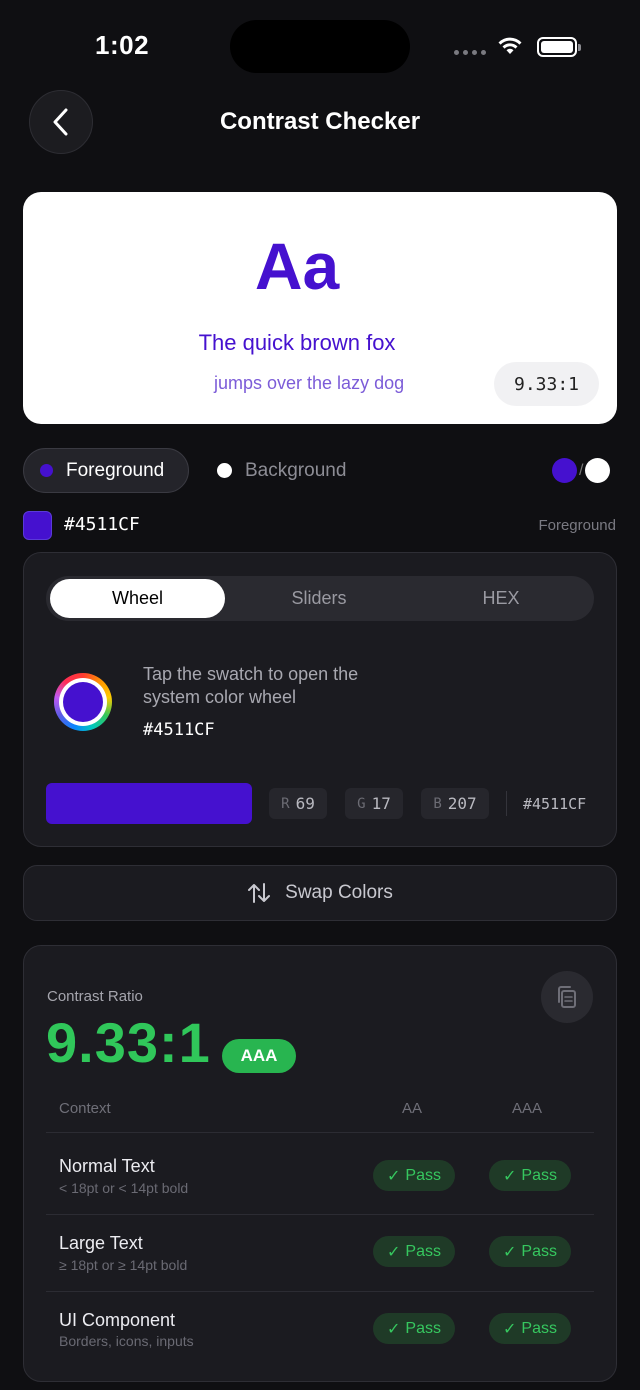 The height and width of the screenshot is (1390, 640). Describe the element at coordinates (259, 893) in the screenshot. I see `swap-arrows-icon` at that location.